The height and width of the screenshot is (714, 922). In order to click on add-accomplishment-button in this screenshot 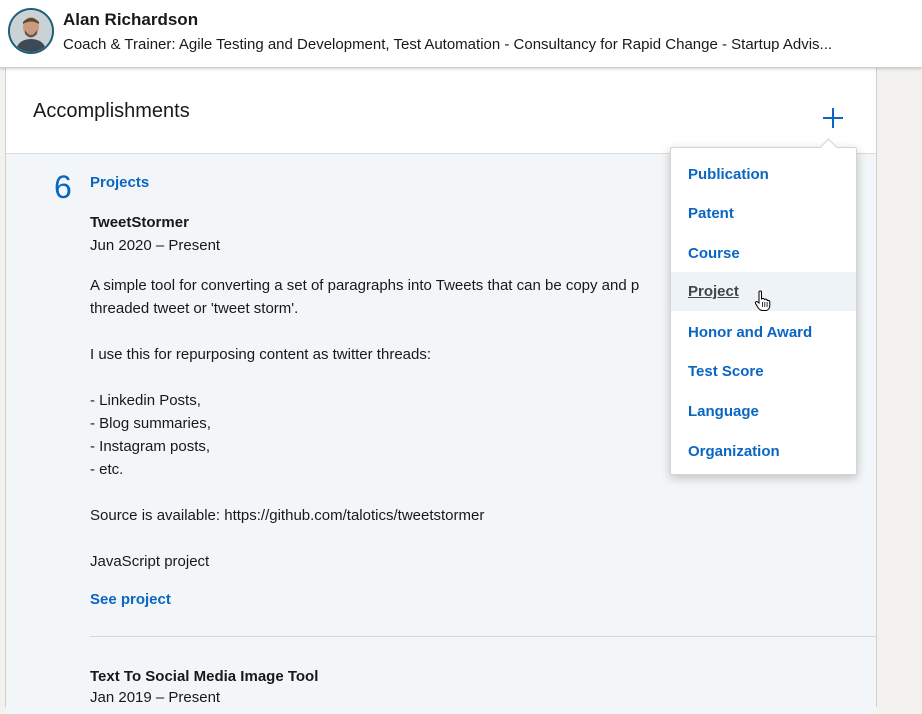, I will do `click(833, 118)`.